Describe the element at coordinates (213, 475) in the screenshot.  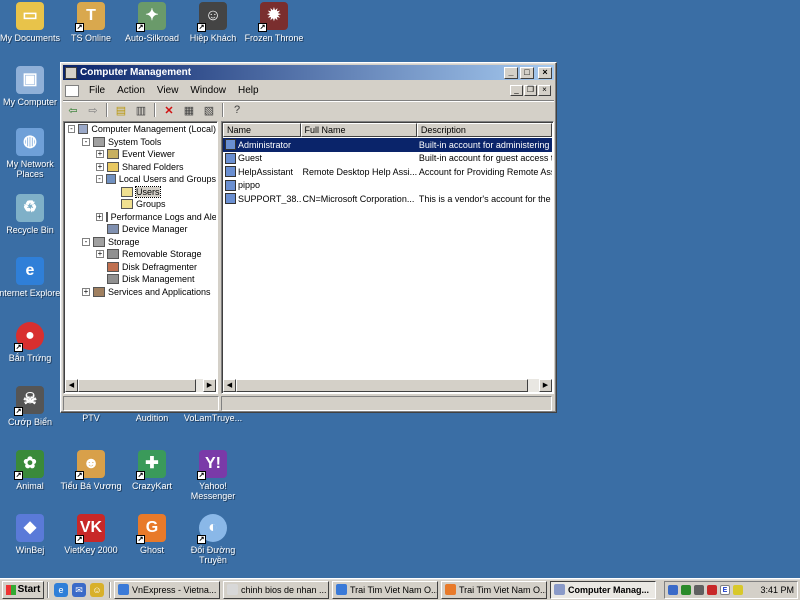
I see `desktop-icon-yahoo-messenger: ↗ Y! Yahoo! Messenger` at that location.